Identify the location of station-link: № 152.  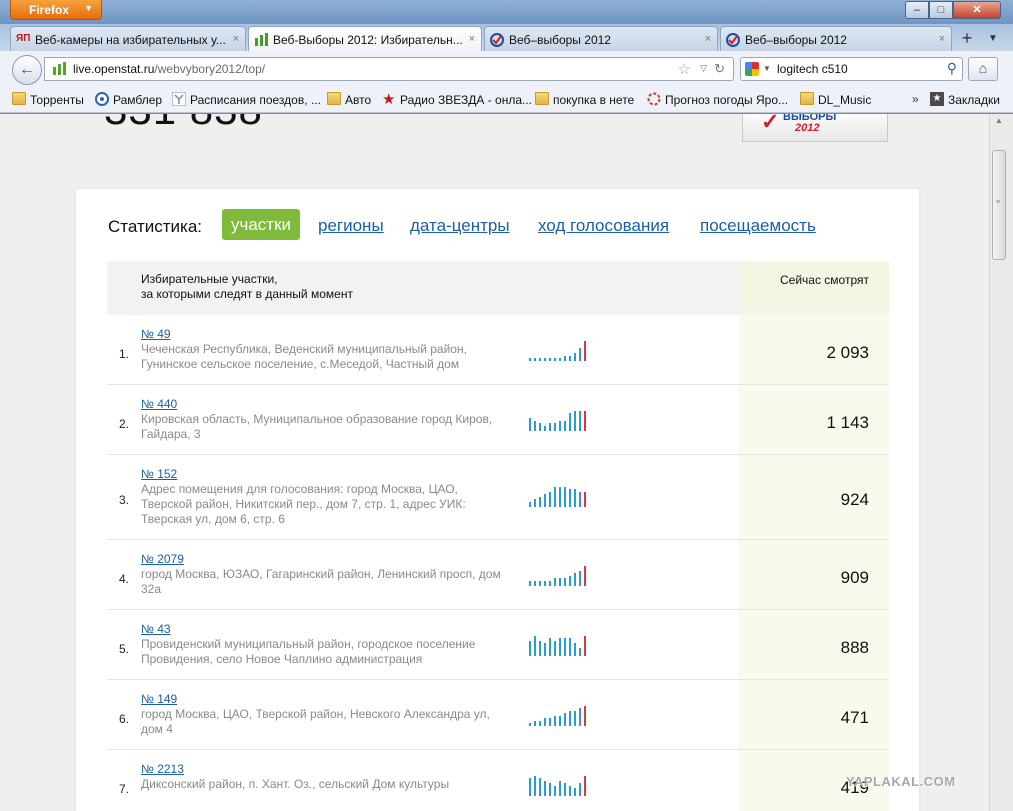
(159, 474).